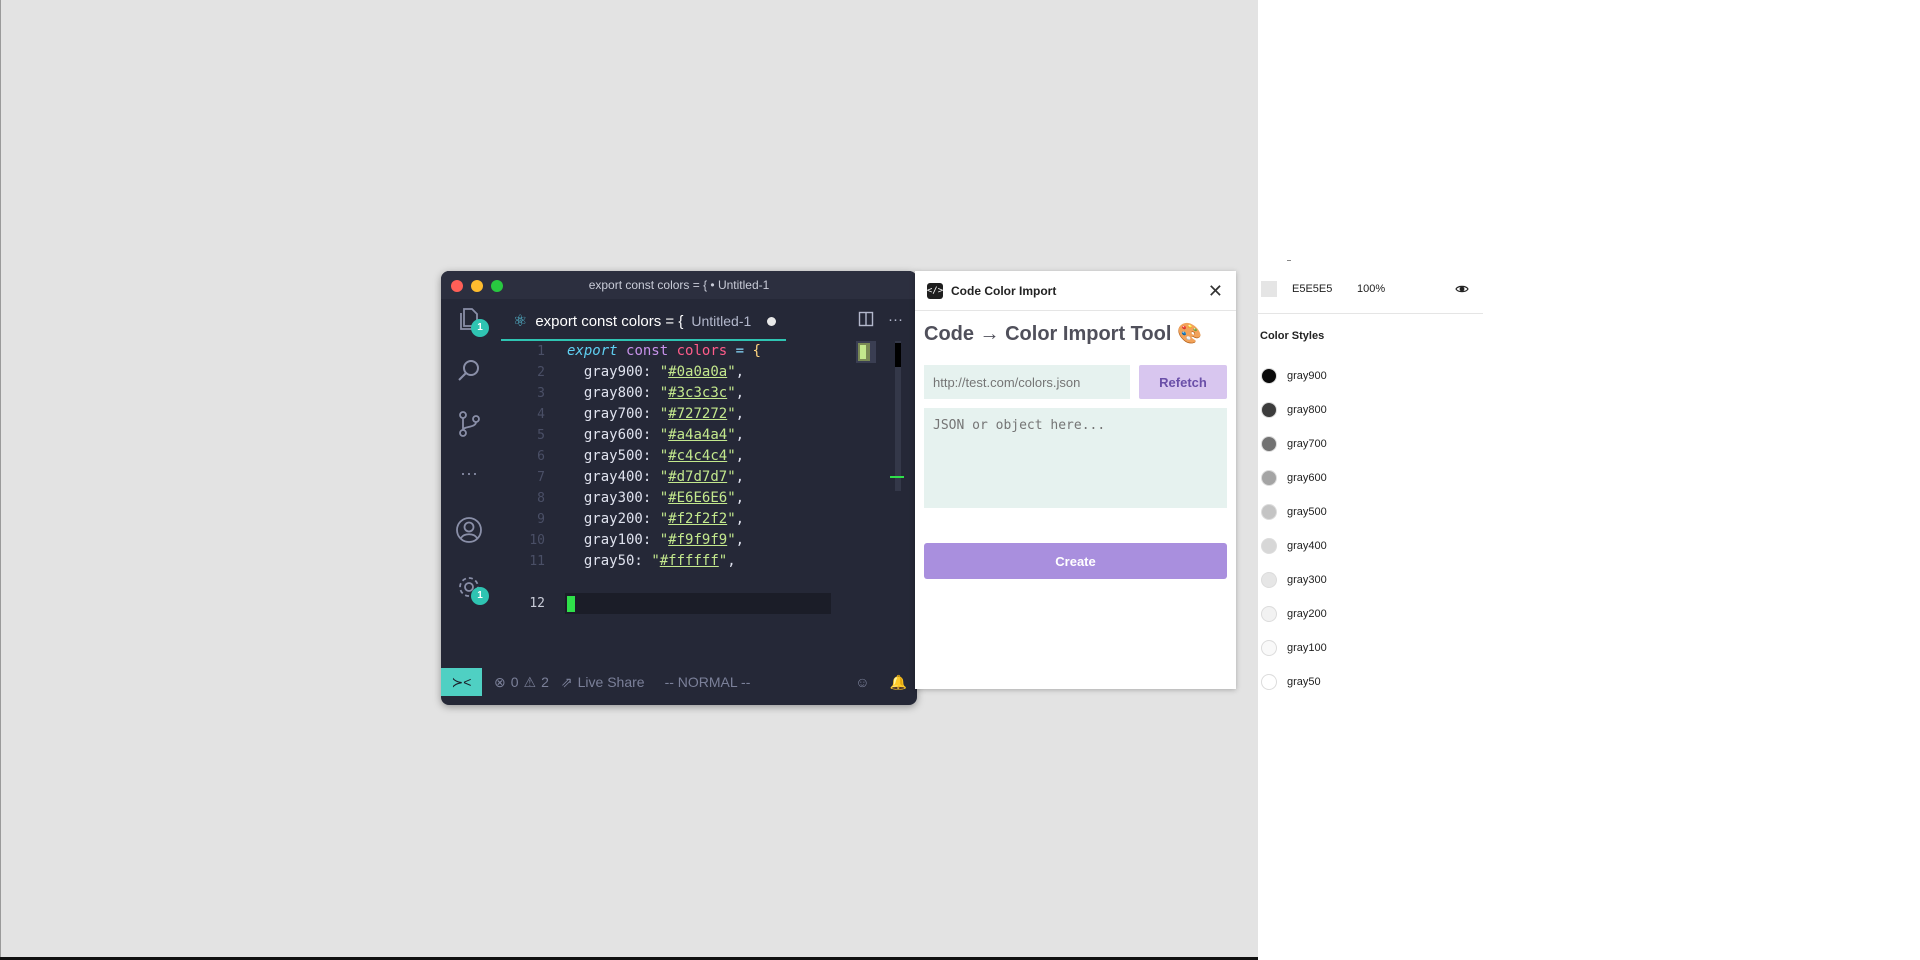 The image size is (1920, 960). I want to click on color-style-item: gray50, so click(1361, 682).